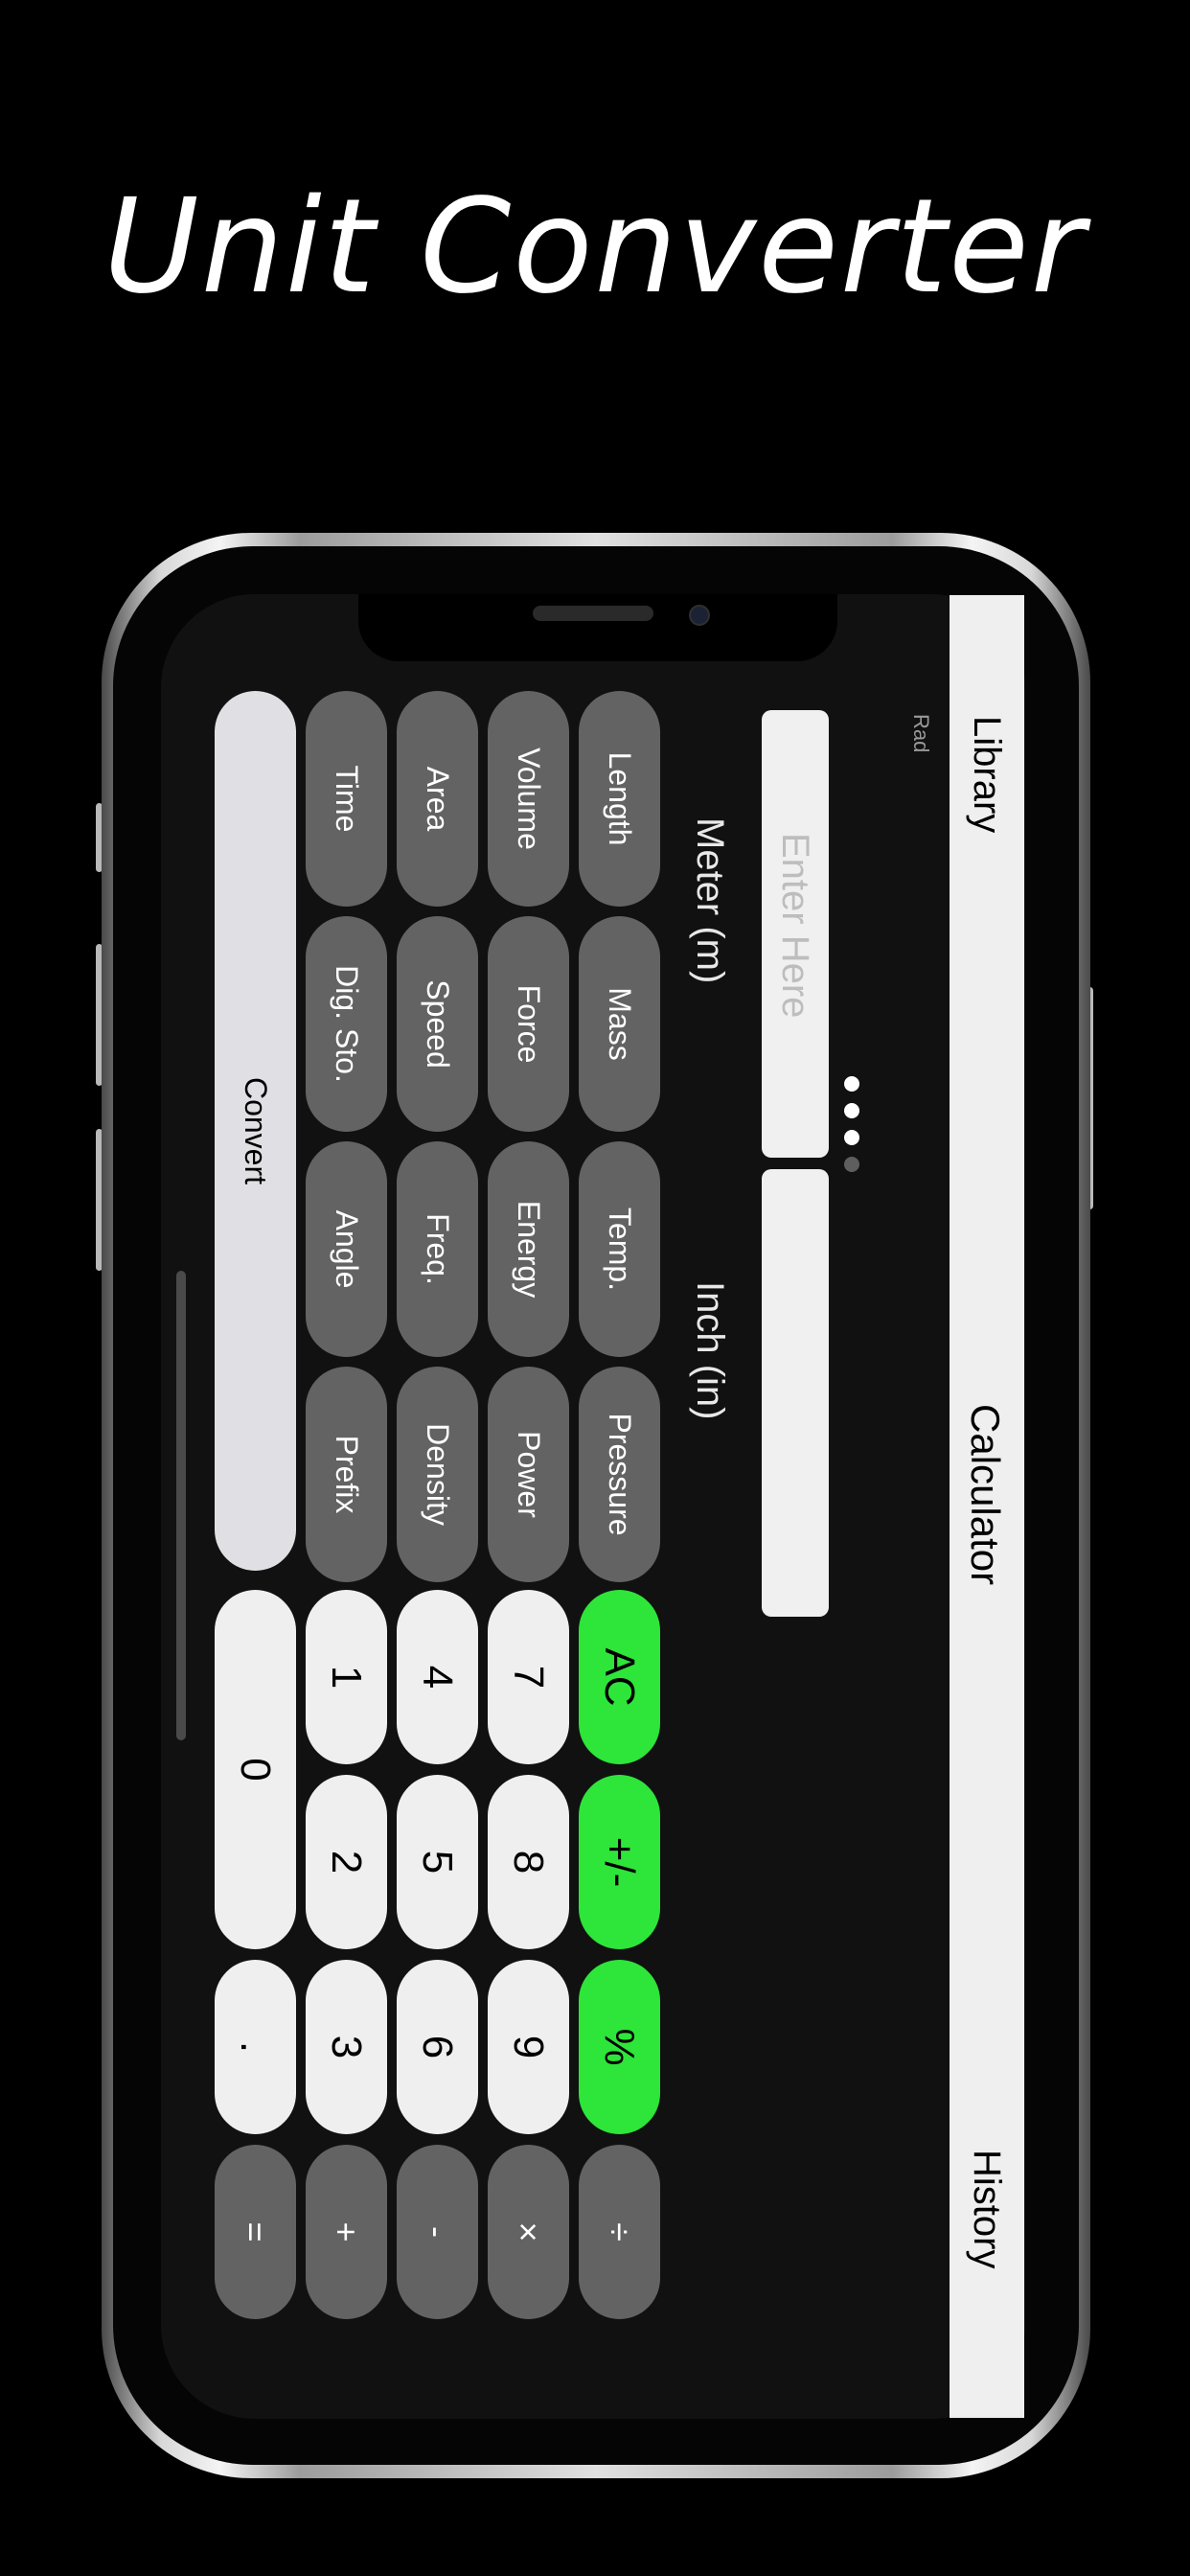  Describe the element at coordinates (620, 1862) in the screenshot. I see `sign-toggle-button: +/-` at that location.